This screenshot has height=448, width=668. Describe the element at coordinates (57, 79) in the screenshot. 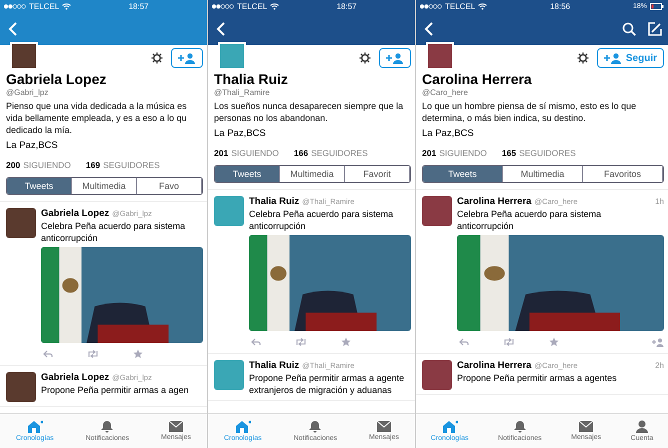

I see `profile-name: Gabriela Lopez` at that location.